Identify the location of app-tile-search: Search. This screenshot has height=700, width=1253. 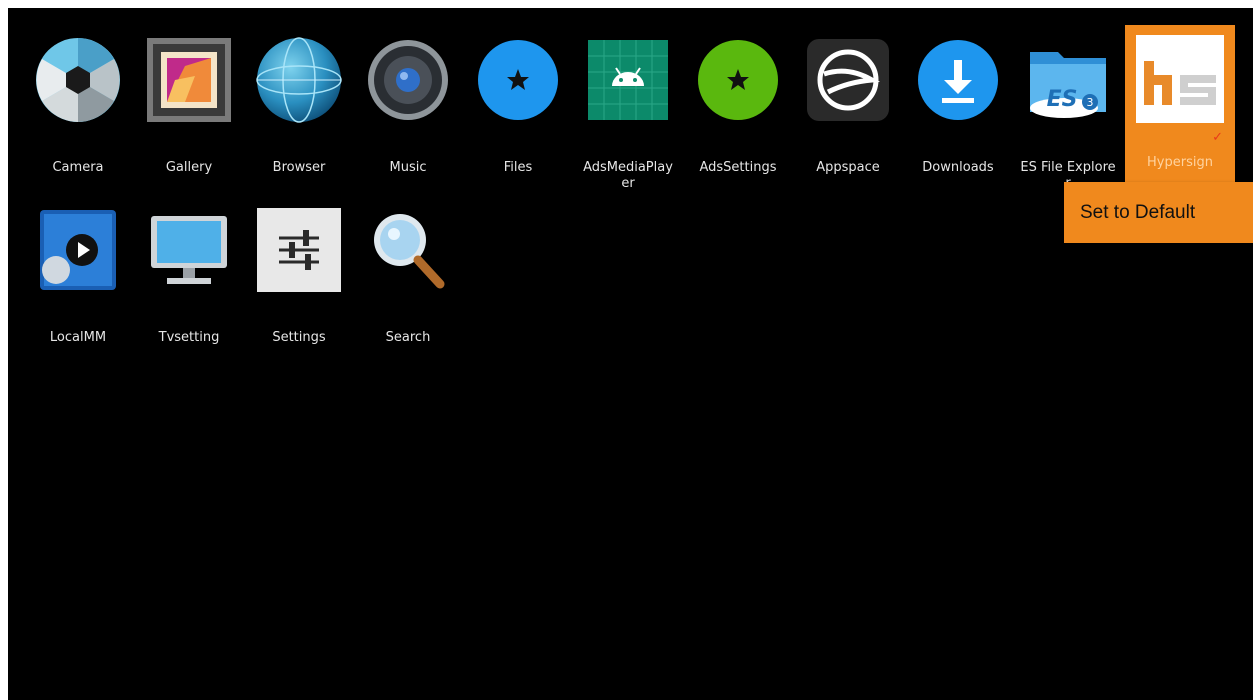
(408, 261).